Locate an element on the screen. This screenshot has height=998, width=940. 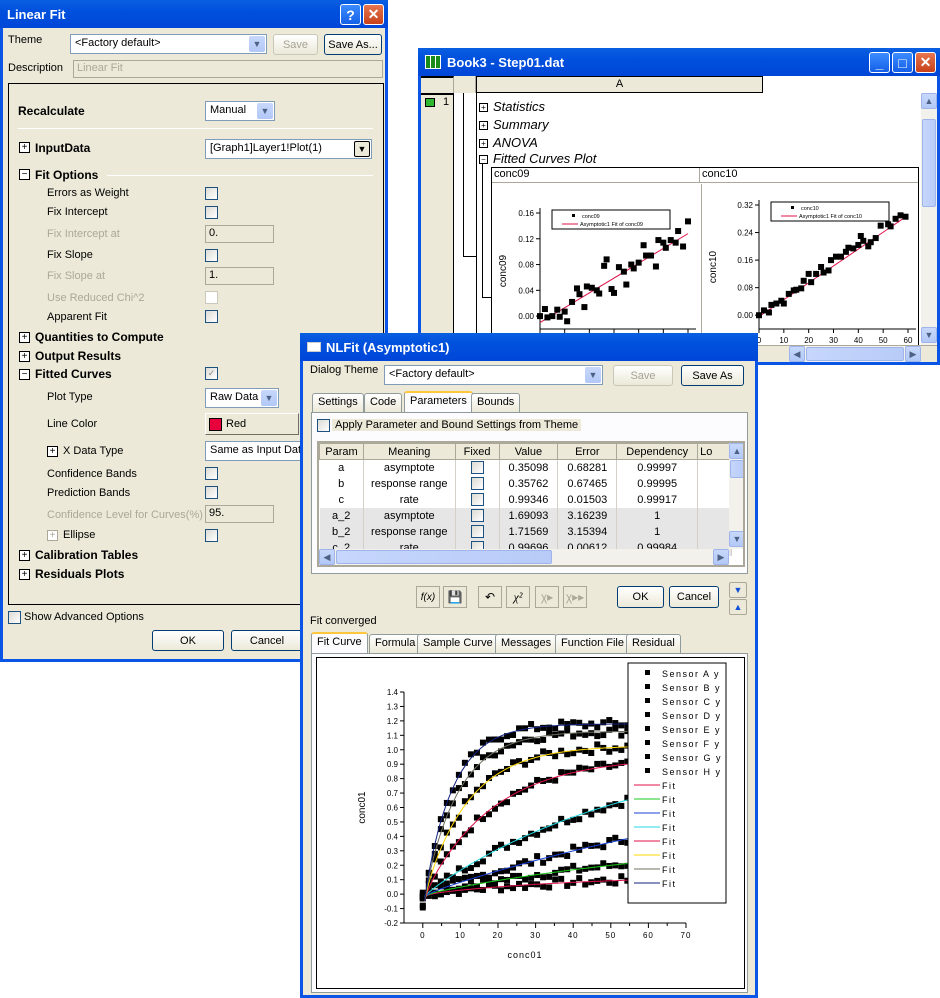
corner-cell is located at coordinates (437, 84).